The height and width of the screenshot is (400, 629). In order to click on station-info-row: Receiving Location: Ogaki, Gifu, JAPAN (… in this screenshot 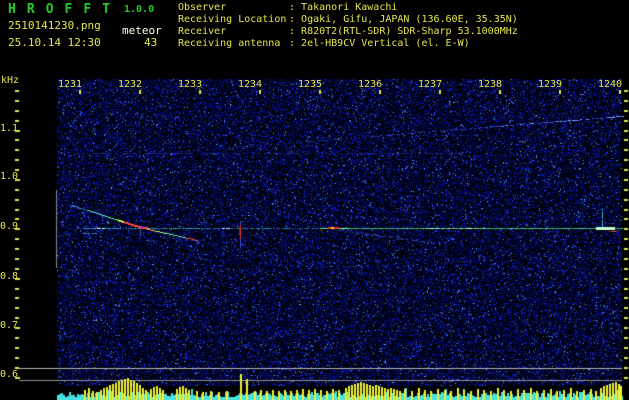, I will do `click(348, 20)`.